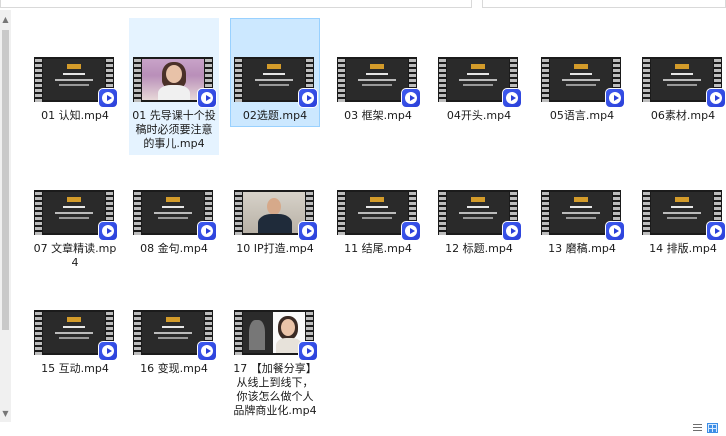 The height and width of the screenshot is (436, 726). I want to click on file-item: 17 【加餐分享】从线上到线下，你该怎么做个人品牌商业化.mp4, so click(275, 346).